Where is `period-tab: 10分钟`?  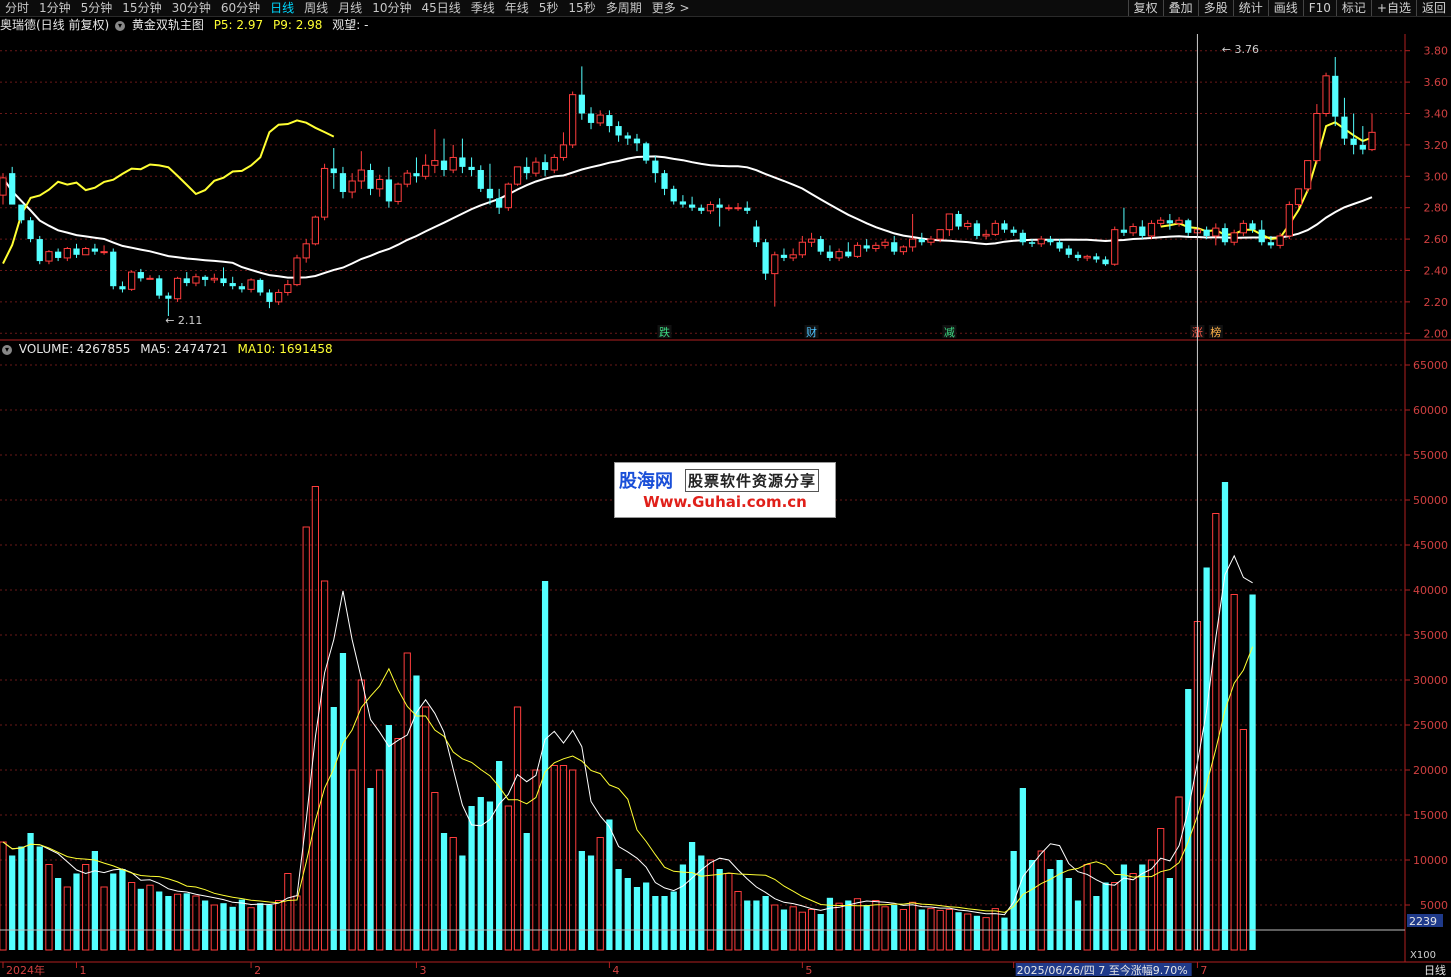 period-tab: 10分钟 is located at coordinates (391, 8).